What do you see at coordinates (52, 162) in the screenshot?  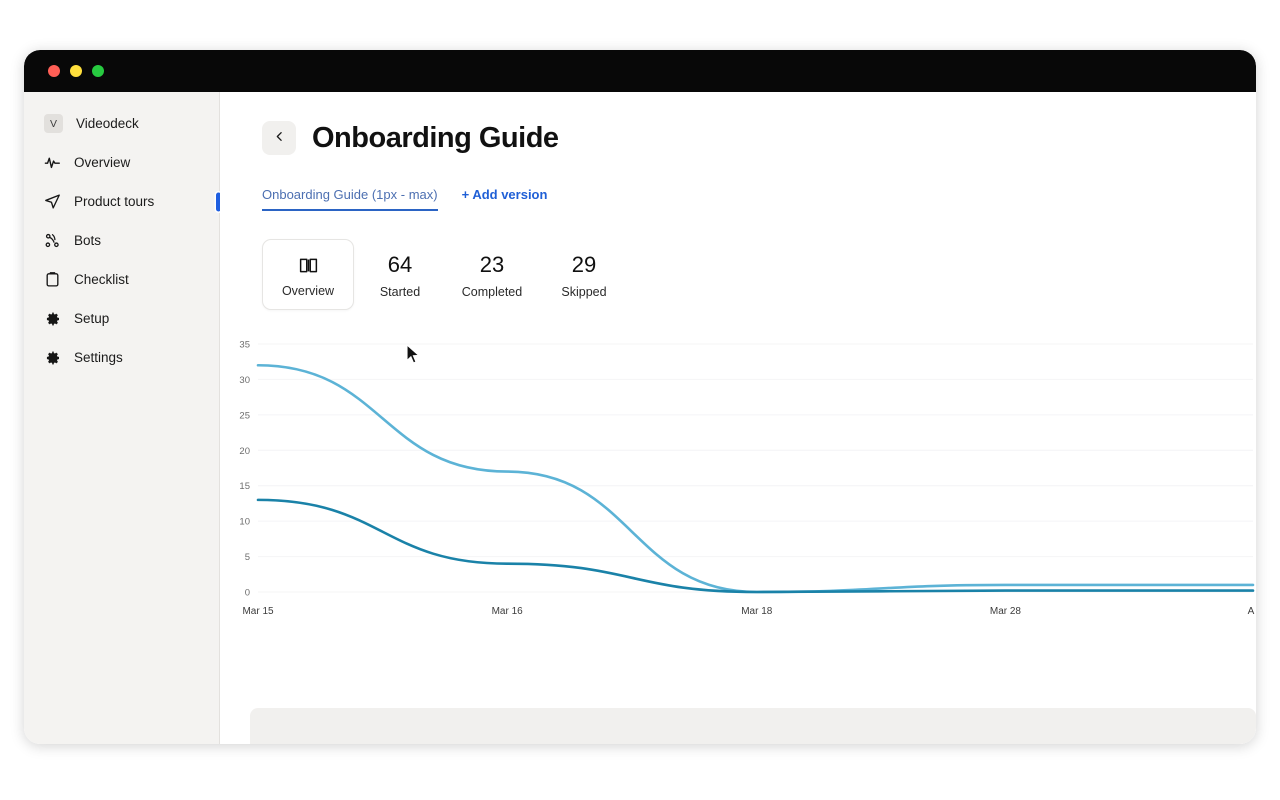 I see `activity-icon` at bounding box center [52, 162].